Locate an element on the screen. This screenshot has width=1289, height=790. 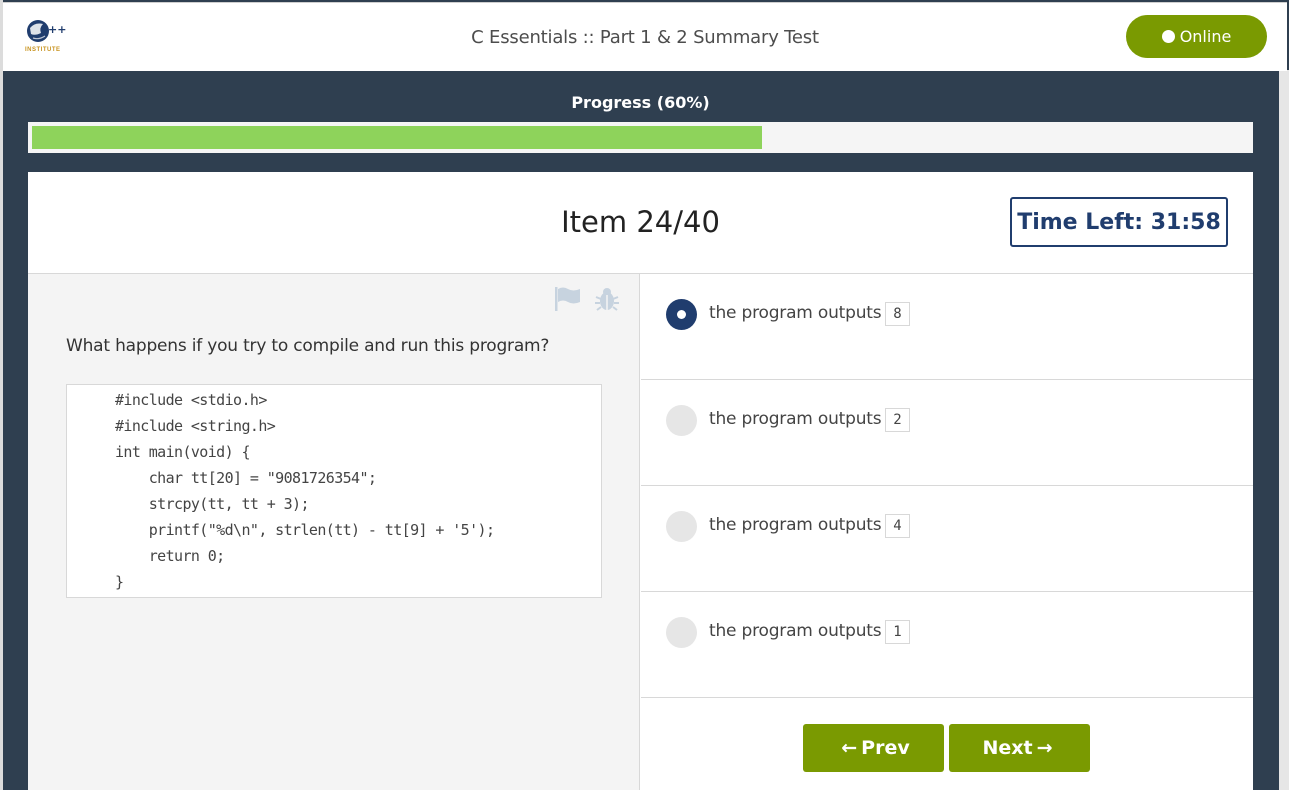
answer-option-2: the program outputs 2 is located at coordinates (947, 433).